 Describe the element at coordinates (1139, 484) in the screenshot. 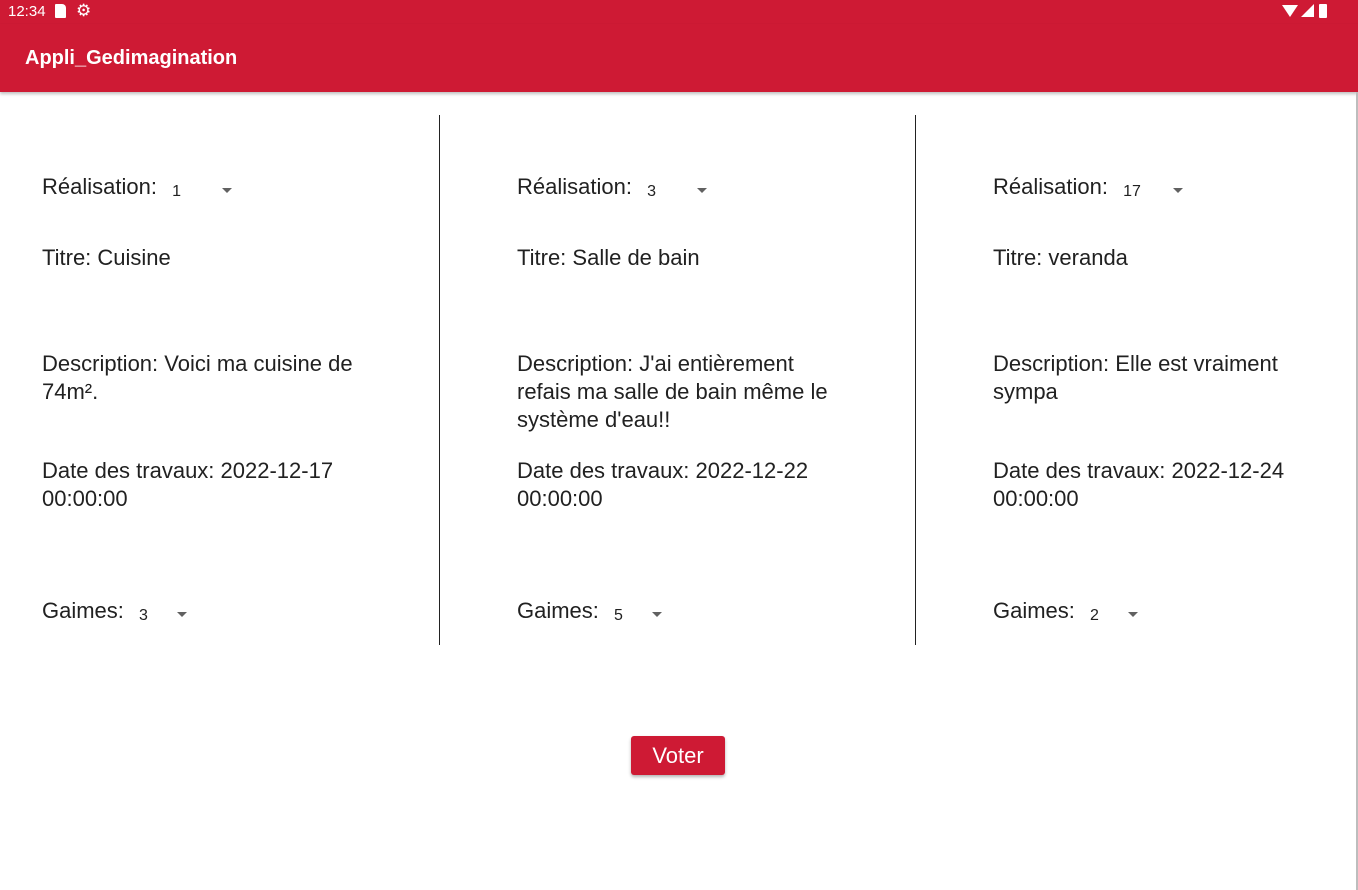

I see `date-text: Date des travaux: 2022-12-24 00:00:00` at that location.